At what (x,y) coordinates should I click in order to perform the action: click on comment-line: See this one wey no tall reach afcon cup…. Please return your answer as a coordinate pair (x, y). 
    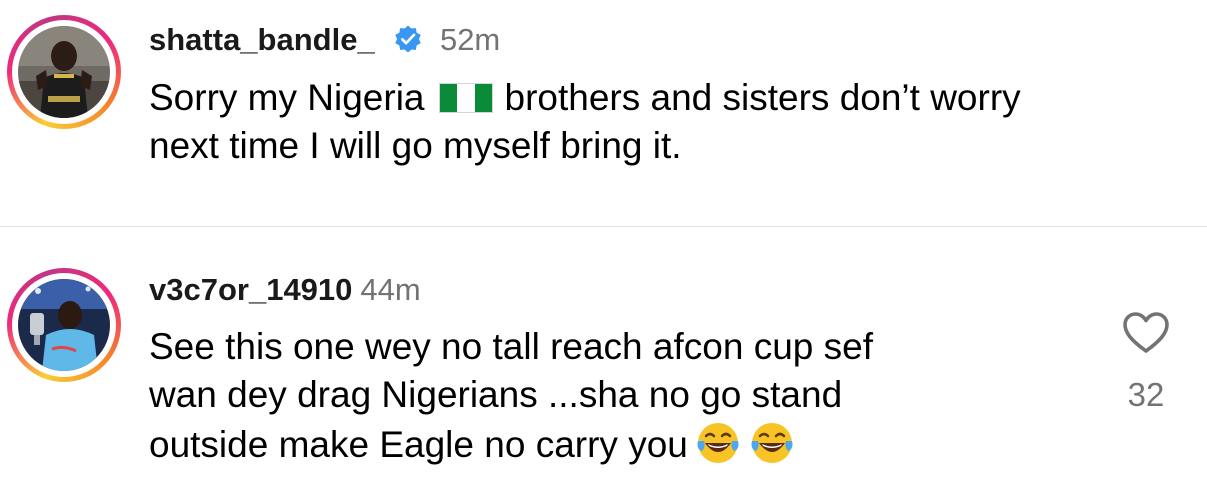
    Looking at the image, I should click on (511, 346).